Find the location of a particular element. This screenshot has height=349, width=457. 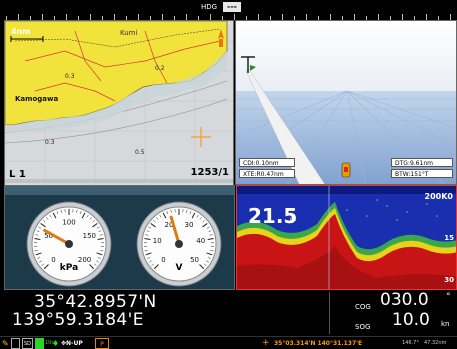

cursor-bearing: 146.7° is located at coordinates (410, 343).